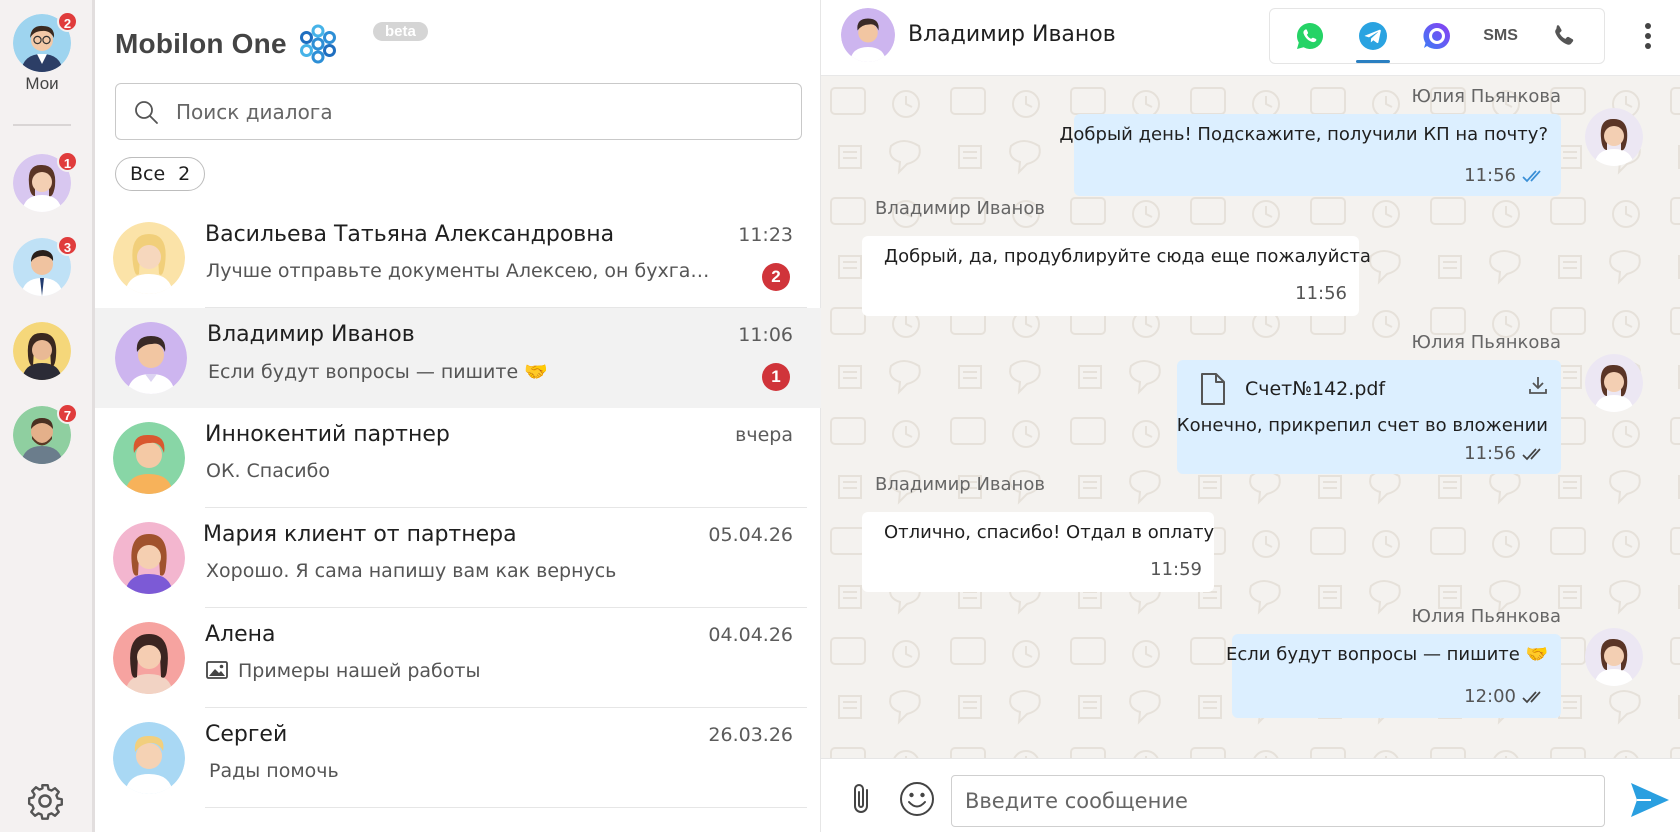  Describe the element at coordinates (217, 670) in the screenshot. I see `image-icon` at that location.